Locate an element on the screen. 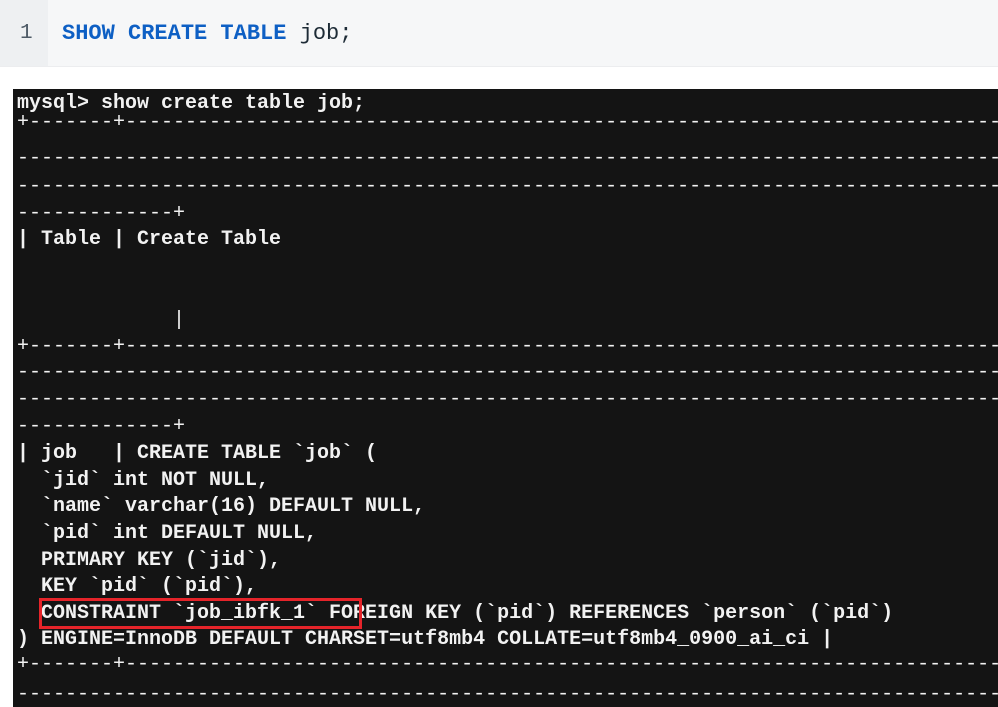  ddl-line: `pid` int DEFAULT NULL, is located at coordinates (167, 533).